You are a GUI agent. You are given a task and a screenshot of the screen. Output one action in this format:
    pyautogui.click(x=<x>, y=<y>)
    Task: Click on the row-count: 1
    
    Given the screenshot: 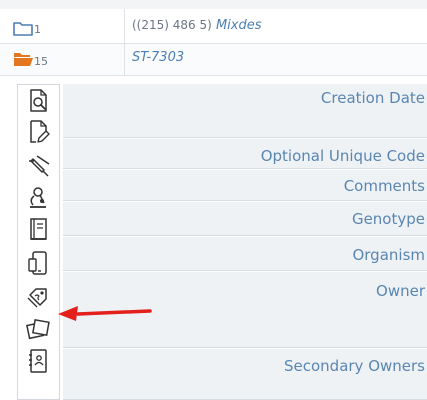 What is the action you would take?
    pyautogui.click(x=37, y=29)
    